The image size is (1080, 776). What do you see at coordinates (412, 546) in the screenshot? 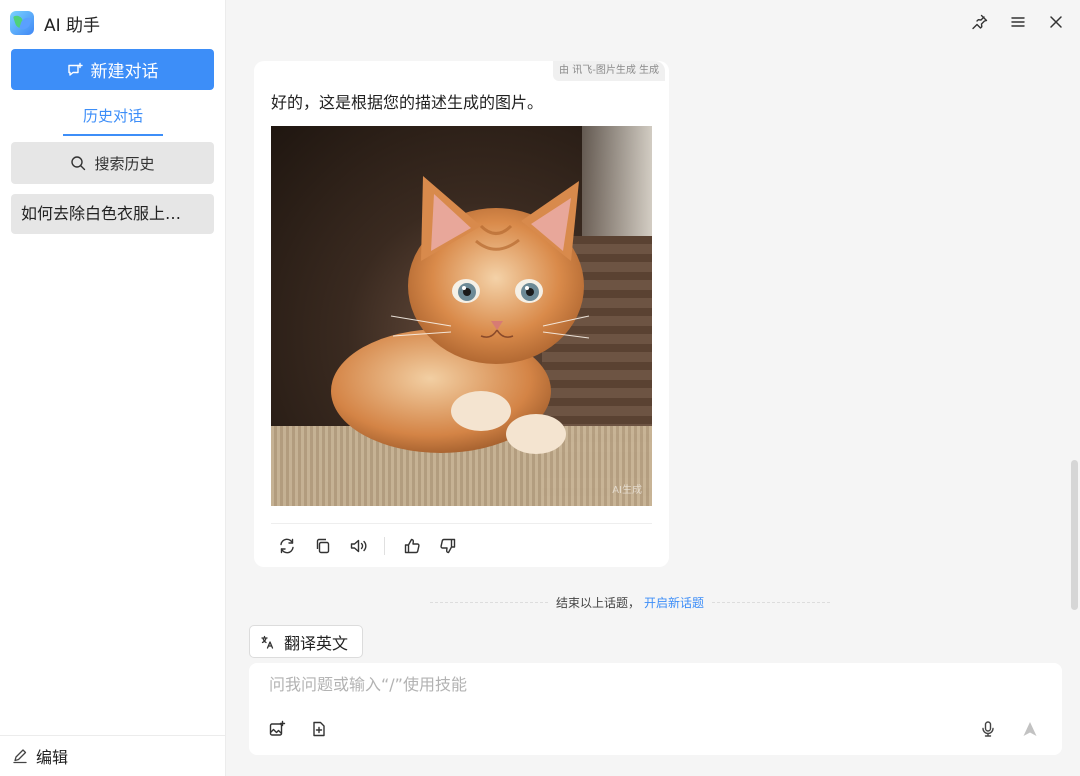
I see `thumbs-up-icon` at bounding box center [412, 546].